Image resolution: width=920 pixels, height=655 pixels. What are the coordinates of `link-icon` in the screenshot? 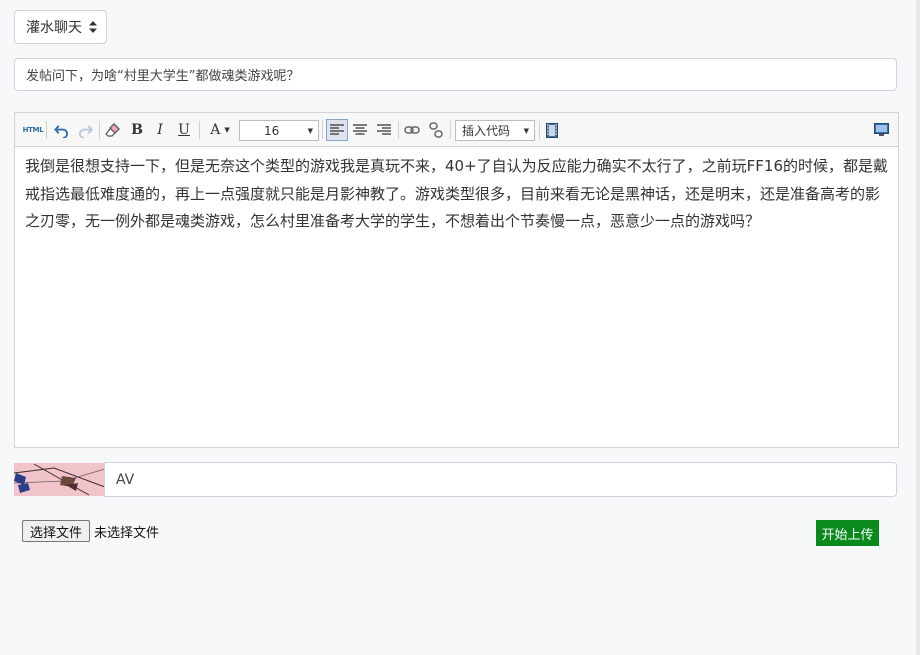 It's located at (412, 130).